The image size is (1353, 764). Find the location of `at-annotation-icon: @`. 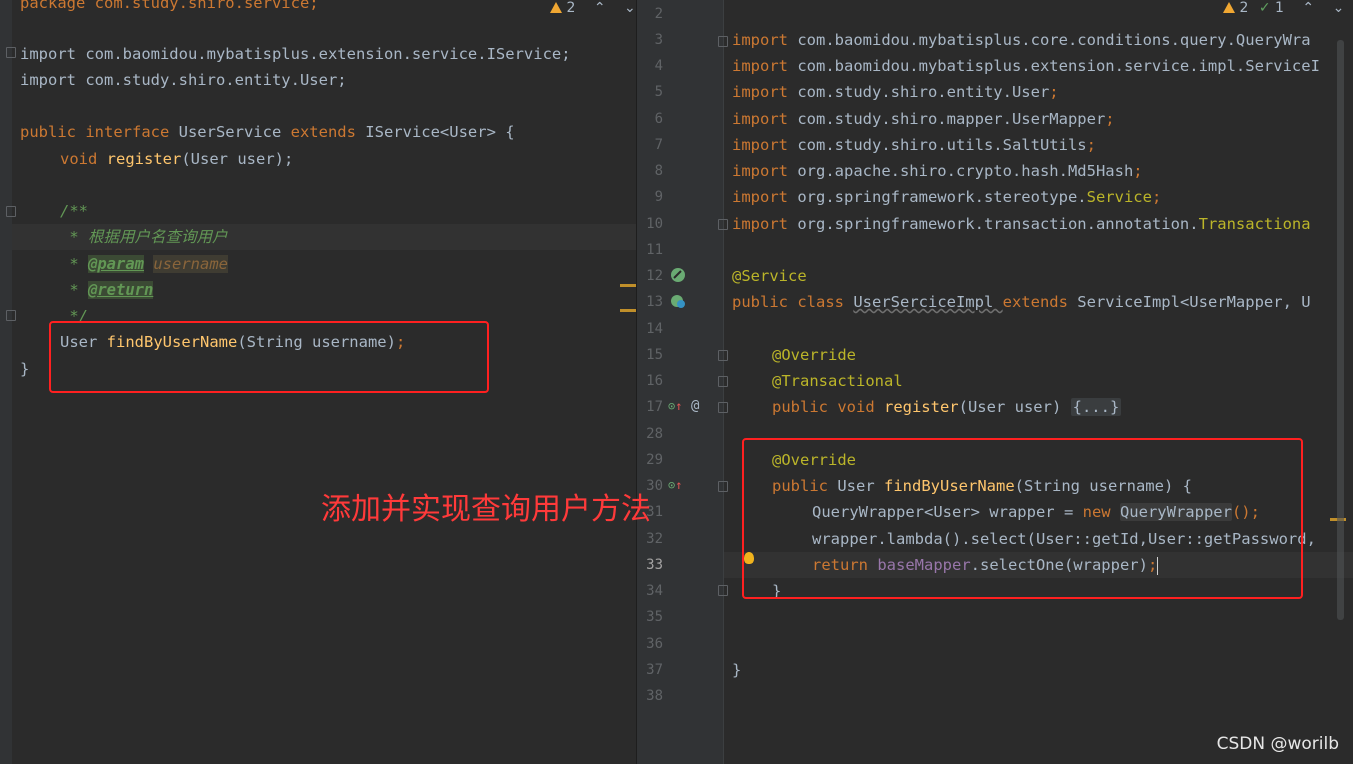

at-annotation-icon: @ is located at coordinates (695, 406).